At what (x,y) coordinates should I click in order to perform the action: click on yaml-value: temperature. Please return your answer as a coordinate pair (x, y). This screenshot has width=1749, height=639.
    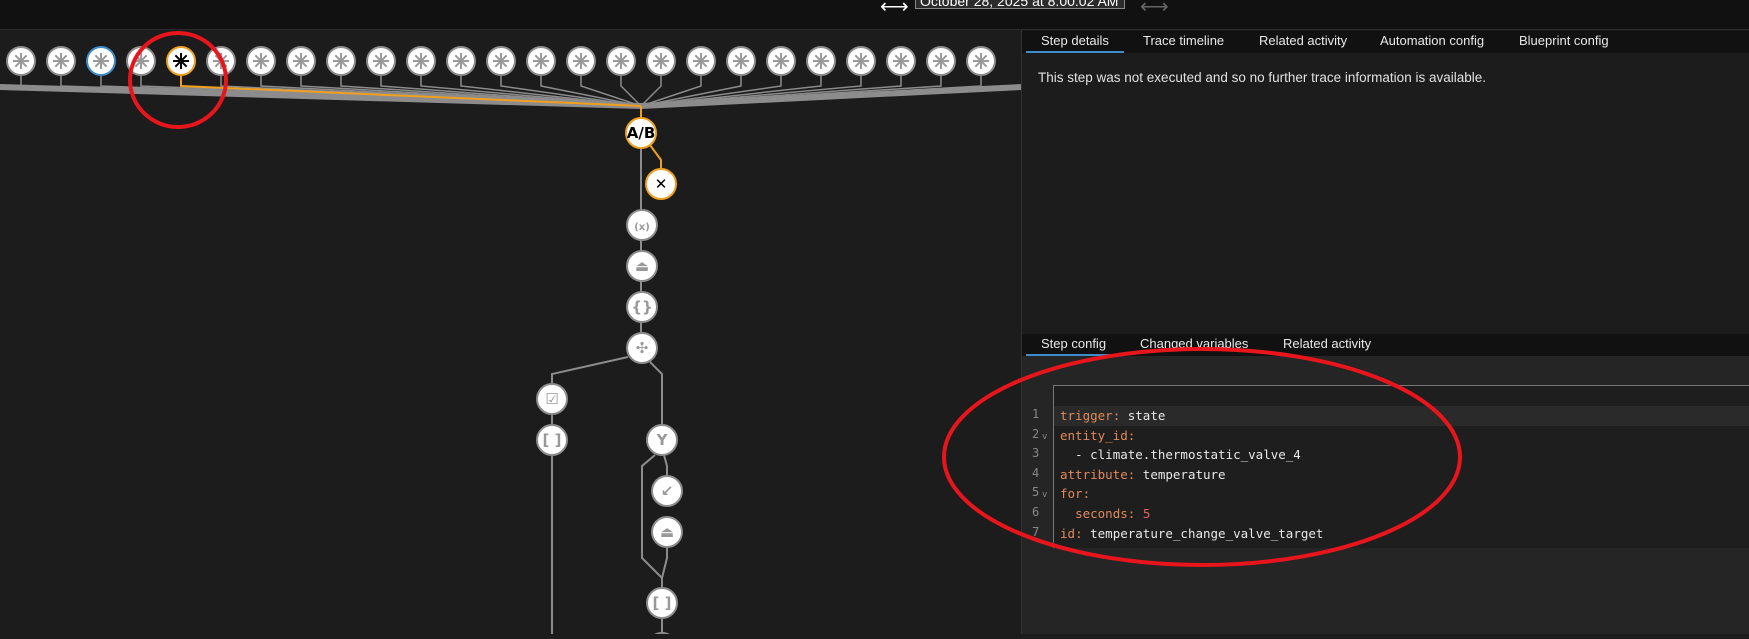
    Looking at the image, I should click on (1184, 474).